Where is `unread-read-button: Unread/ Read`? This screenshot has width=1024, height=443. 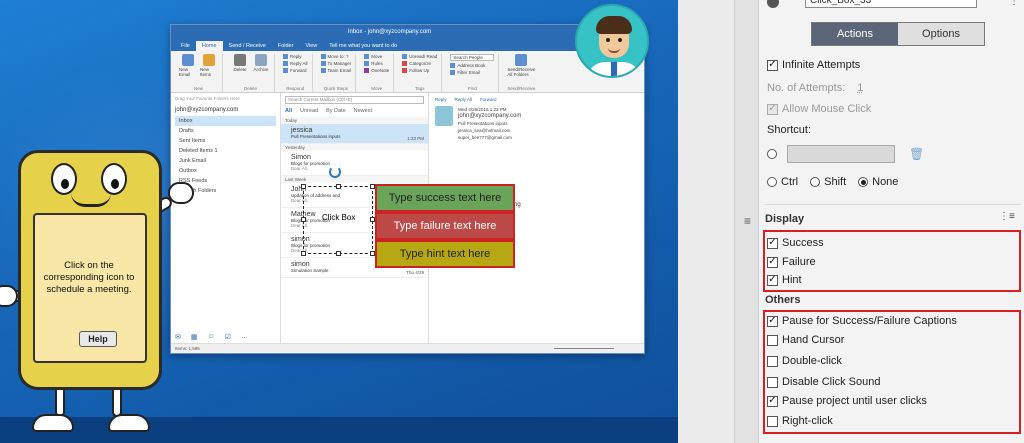
unread-read-button: Unread/ Read is located at coordinates (419, 56).